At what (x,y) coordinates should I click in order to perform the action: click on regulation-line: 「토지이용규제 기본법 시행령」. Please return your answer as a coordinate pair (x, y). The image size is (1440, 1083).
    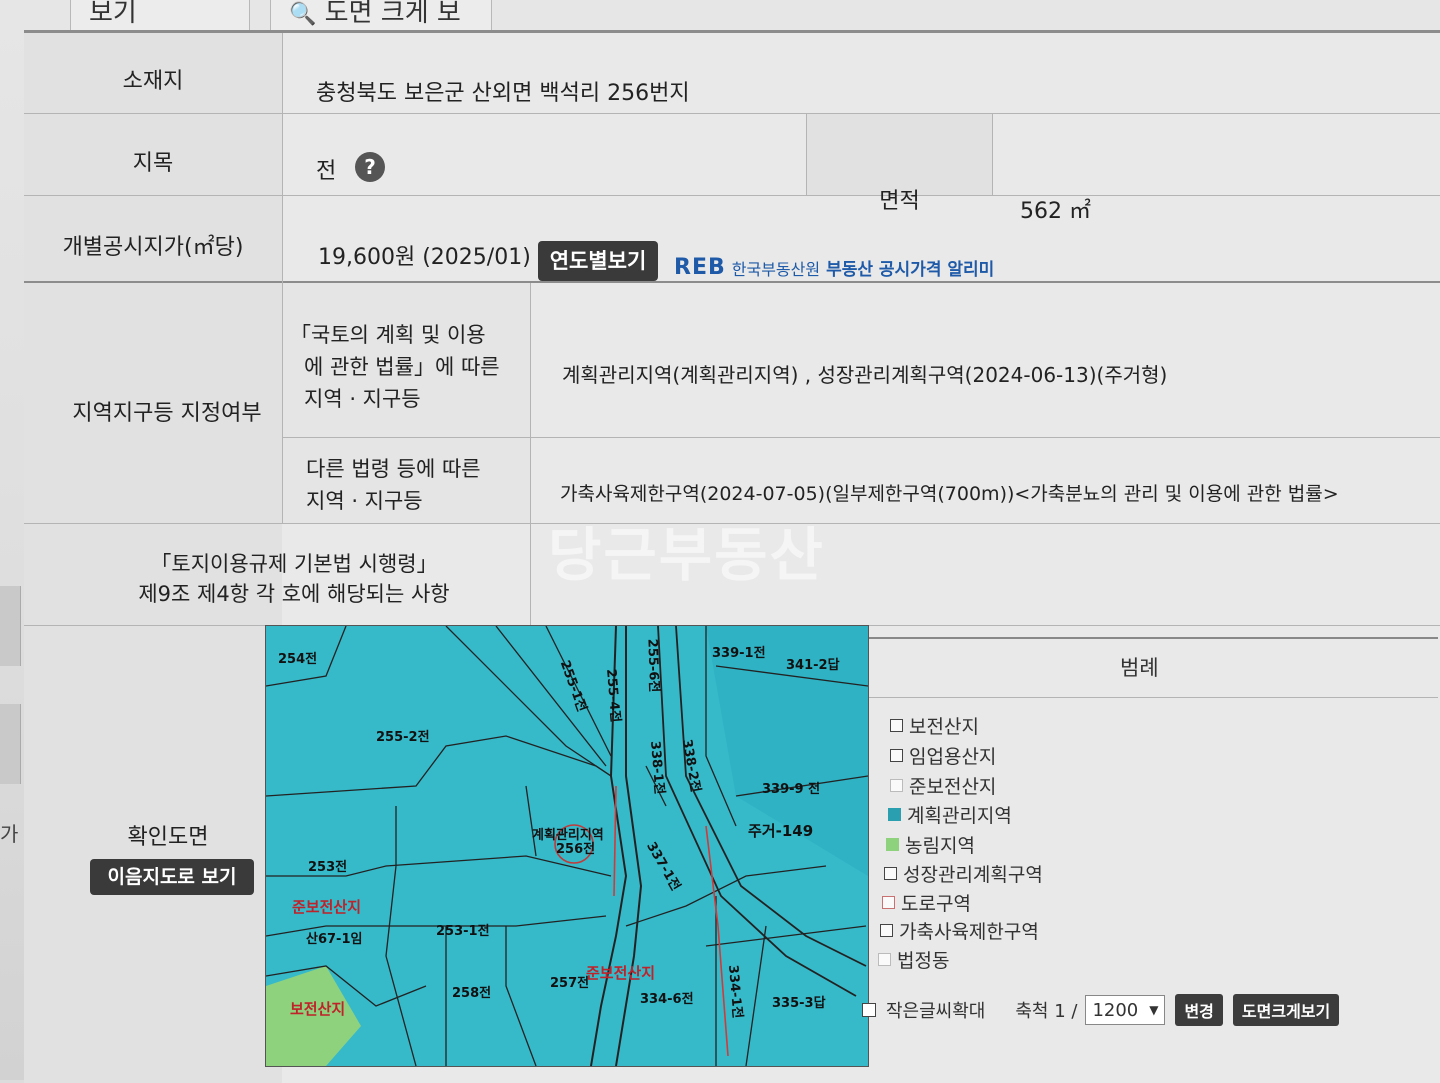
    Looking at the image, I should click on (294, 564).